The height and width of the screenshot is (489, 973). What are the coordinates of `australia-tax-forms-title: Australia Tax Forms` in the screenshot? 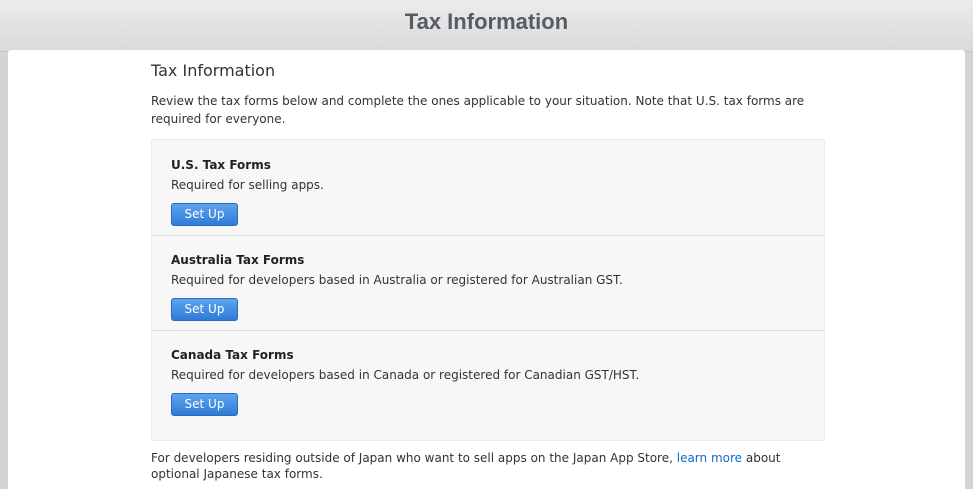 It's located at (238, 260).